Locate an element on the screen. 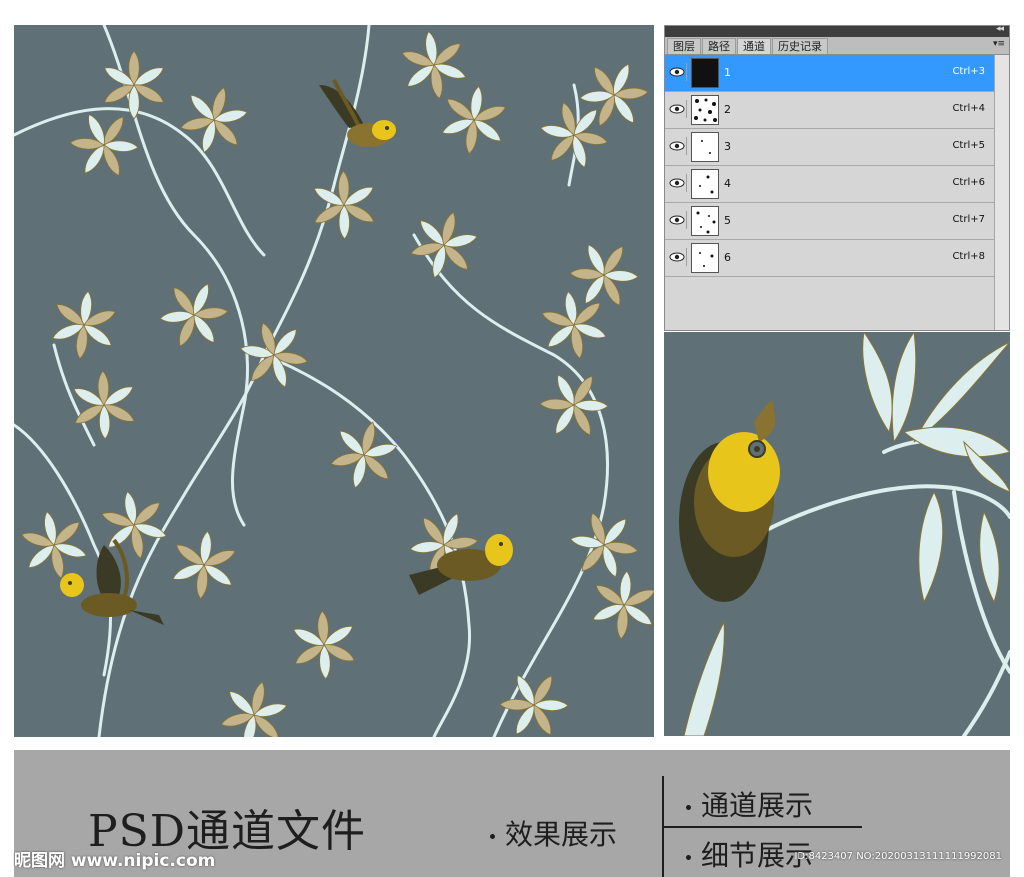  panel-scrollbar is located at coordinates (1001, 192).